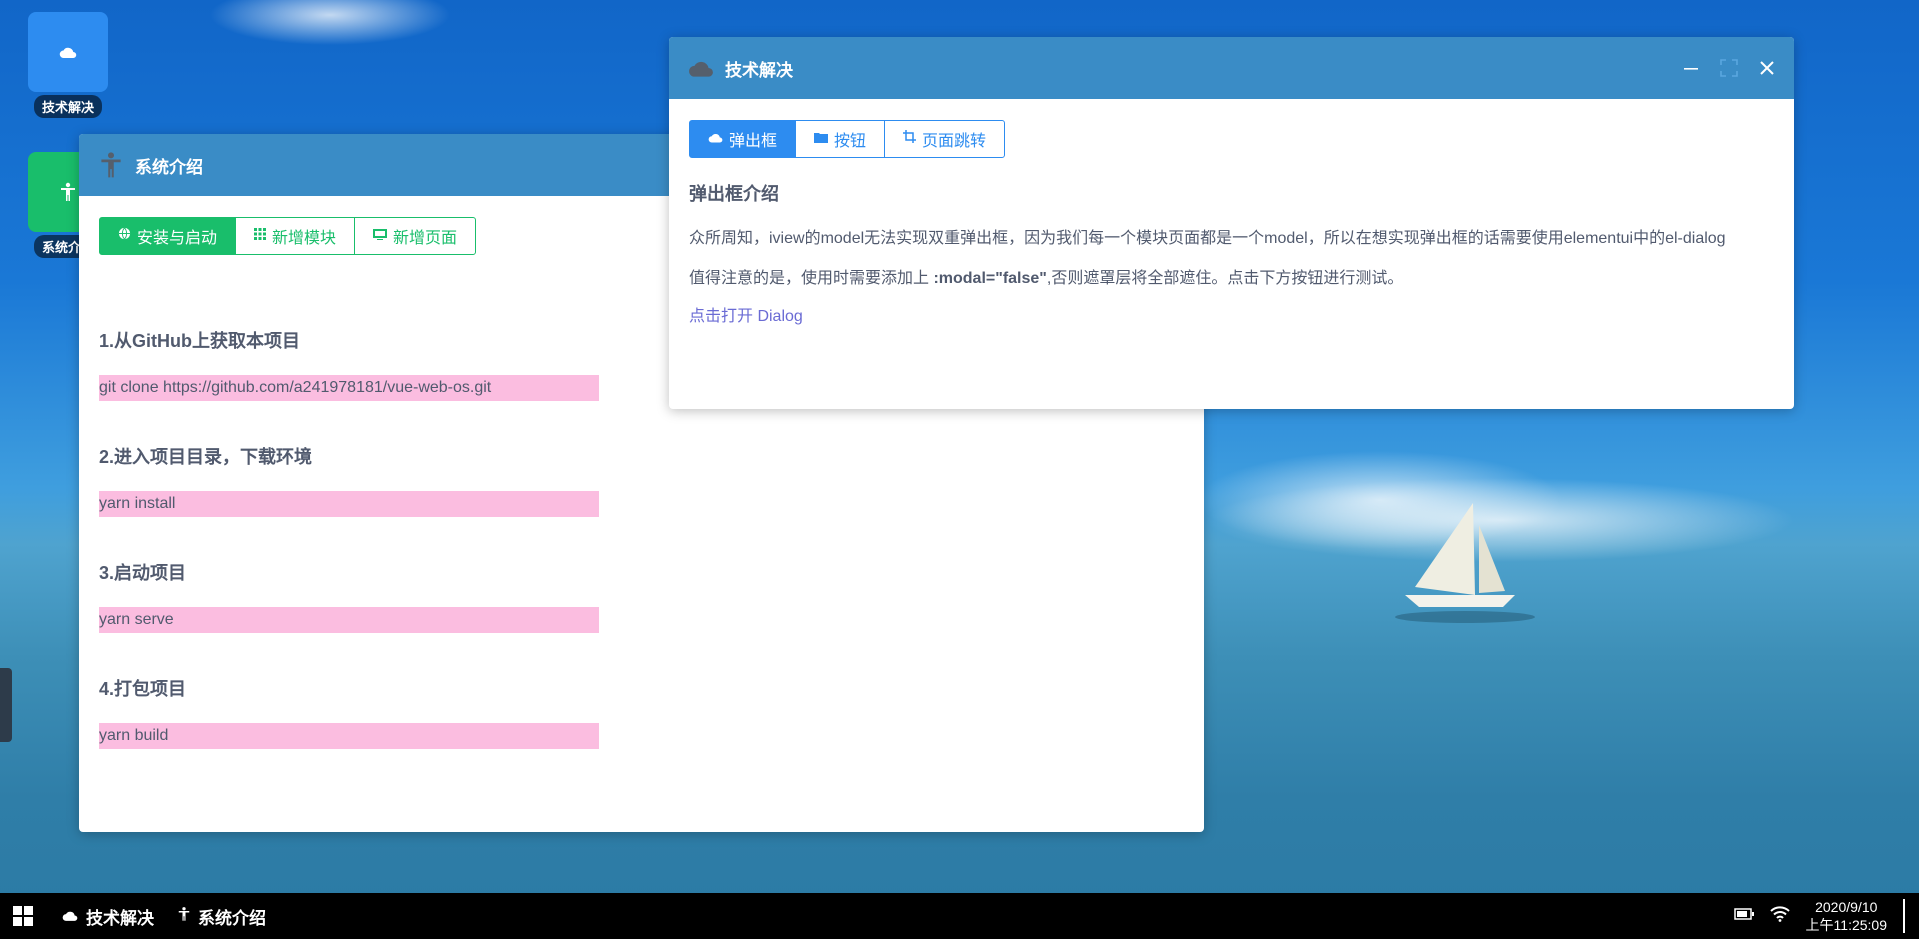 The image size is (1919, 939). What do you see at coordinates (840, 139) in the screenshot?
I see `tab-button: 按钮` at bounding box center [840, 139].